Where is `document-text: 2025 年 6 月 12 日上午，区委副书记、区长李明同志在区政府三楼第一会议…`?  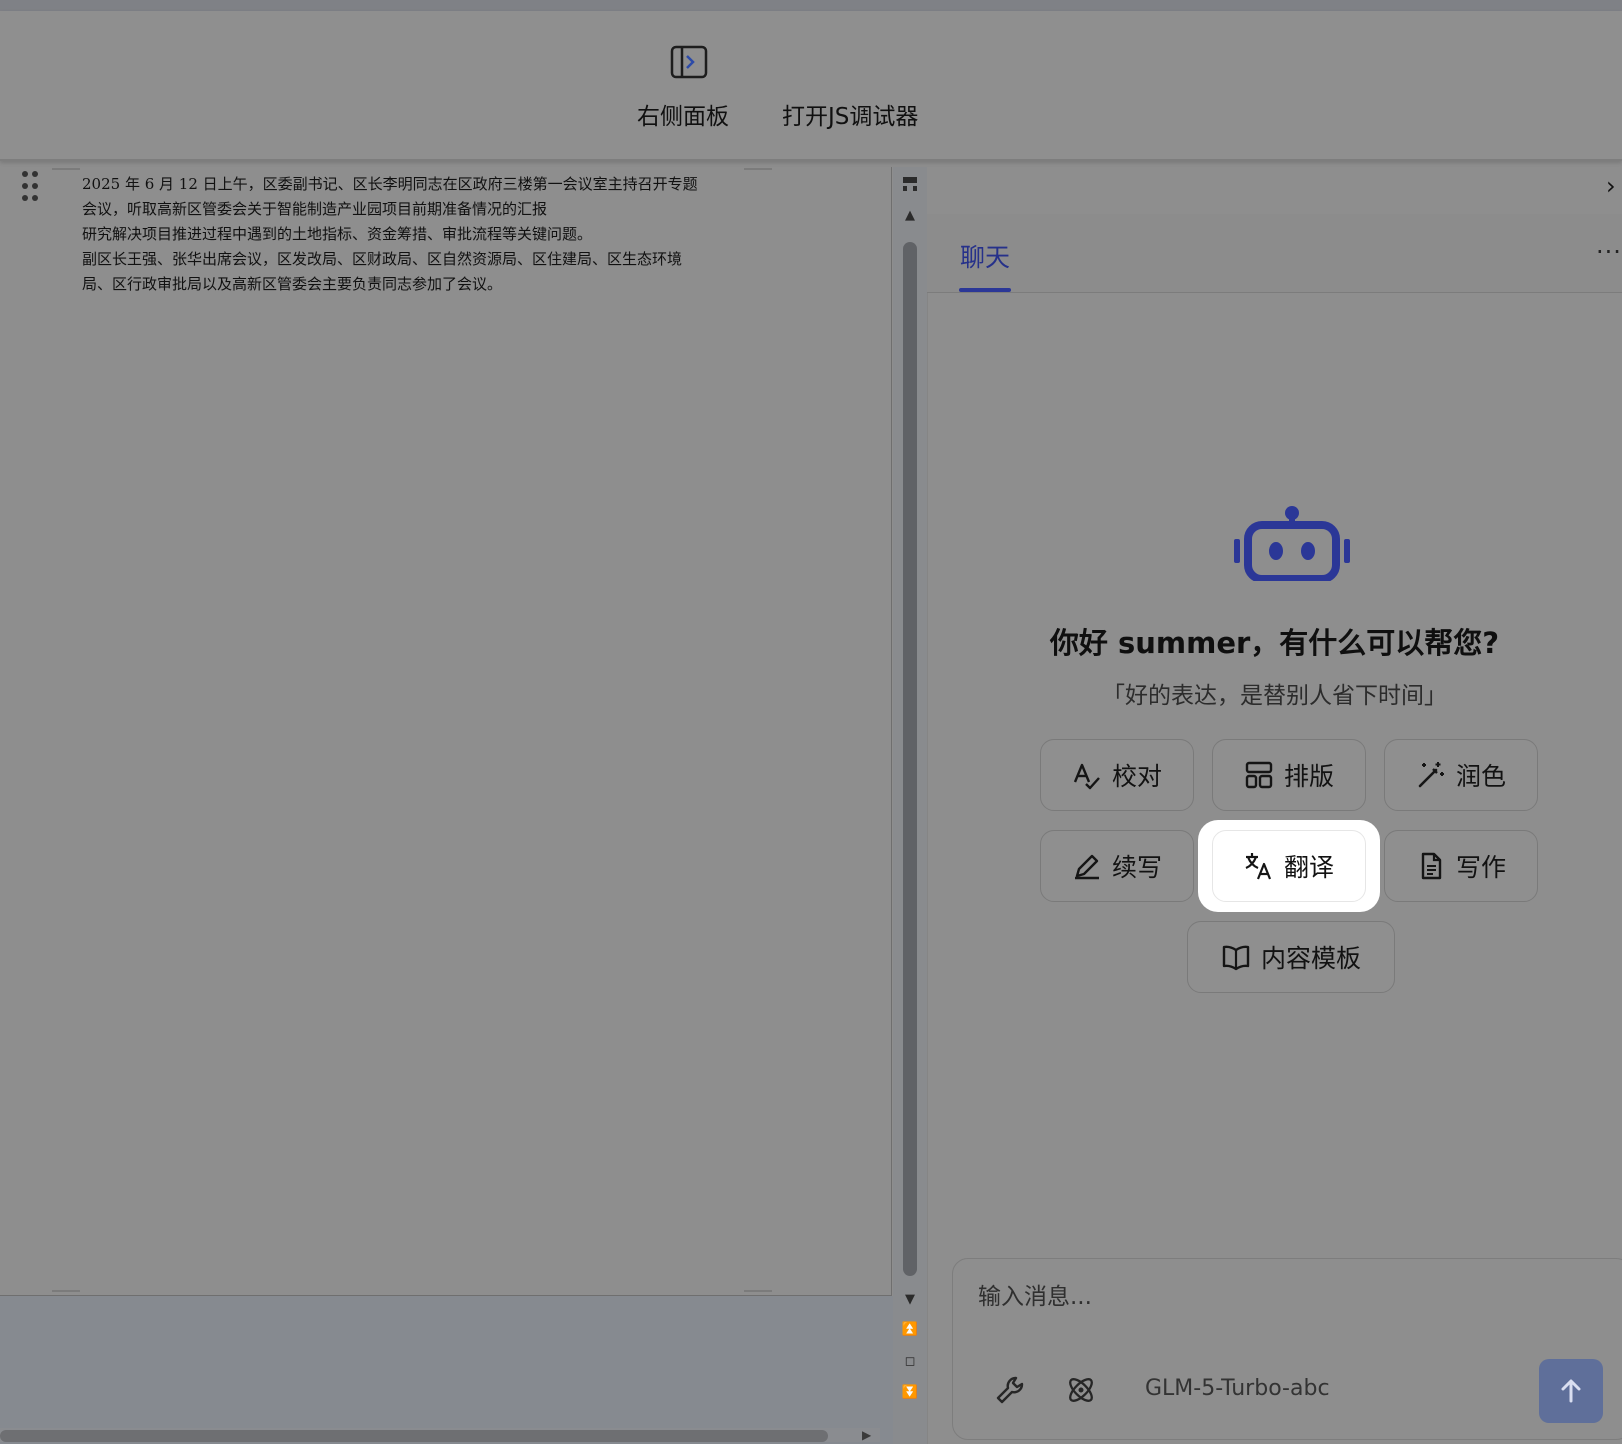 document-text: 2025 年 6 月 12 日上午，区委副书记、区长李明同志在区政府三楼第一会议… is located at coordinates (422, 234).